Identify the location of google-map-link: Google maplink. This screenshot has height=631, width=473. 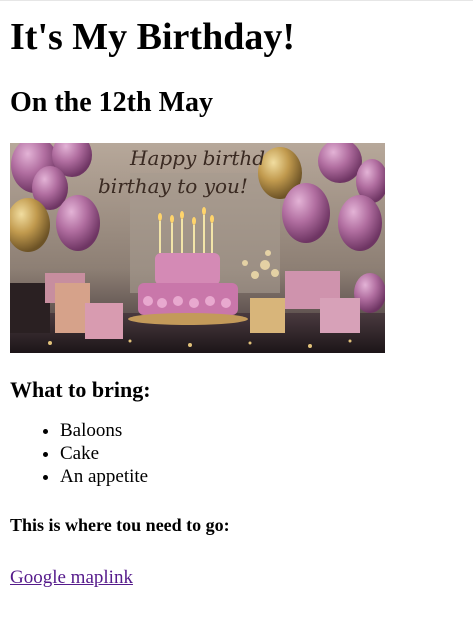
(71, 577).